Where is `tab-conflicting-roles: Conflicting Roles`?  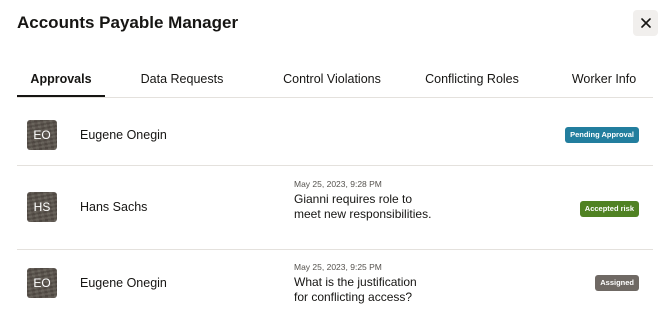 tab-conflicting-roles: Conflicting Roles is located at coordinates (472, 79).